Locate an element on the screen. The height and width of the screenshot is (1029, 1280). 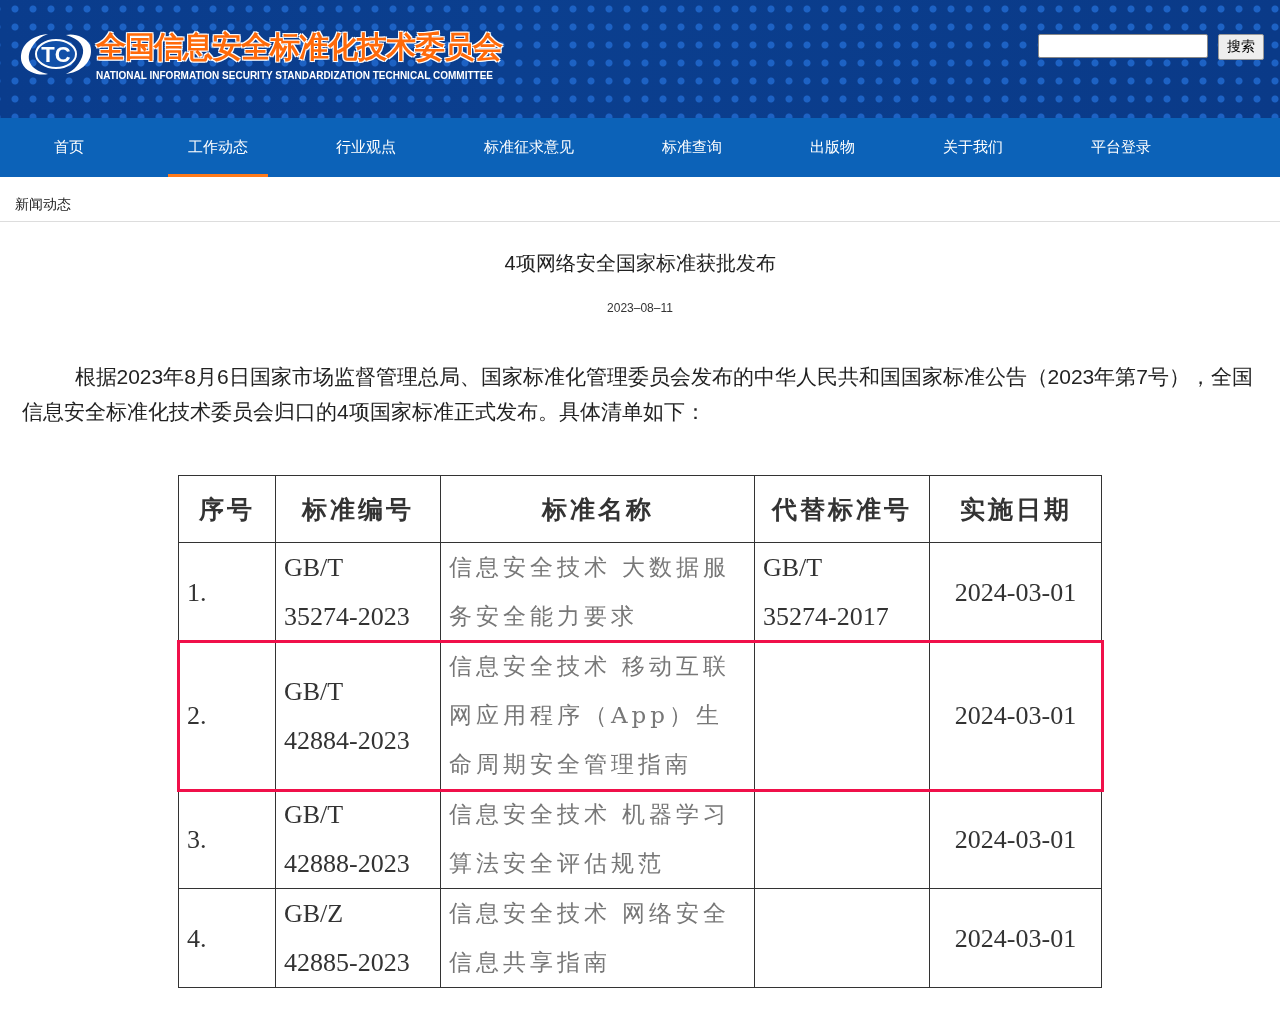
nav-tab: 出版物 is located at coordinates (832, 147).